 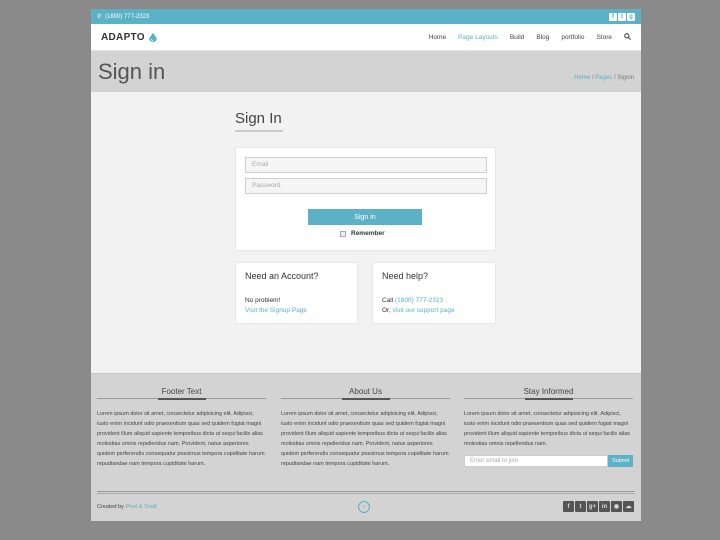 What do you see at coordinates (631, 16) in the screenshot?
I see `google-plus-icon: g` at bounding box center [631, 16].